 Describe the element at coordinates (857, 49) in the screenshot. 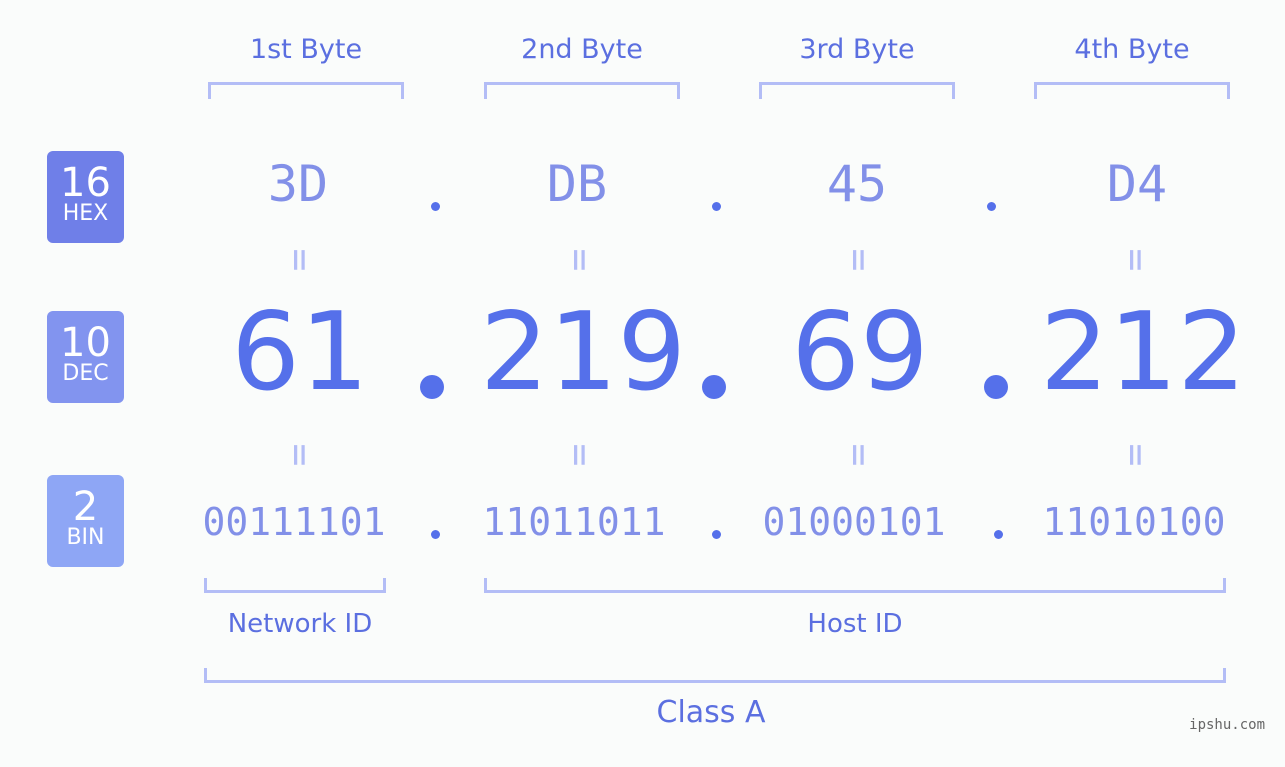

I see `byte-header-3: 3rd Byte` at that location.